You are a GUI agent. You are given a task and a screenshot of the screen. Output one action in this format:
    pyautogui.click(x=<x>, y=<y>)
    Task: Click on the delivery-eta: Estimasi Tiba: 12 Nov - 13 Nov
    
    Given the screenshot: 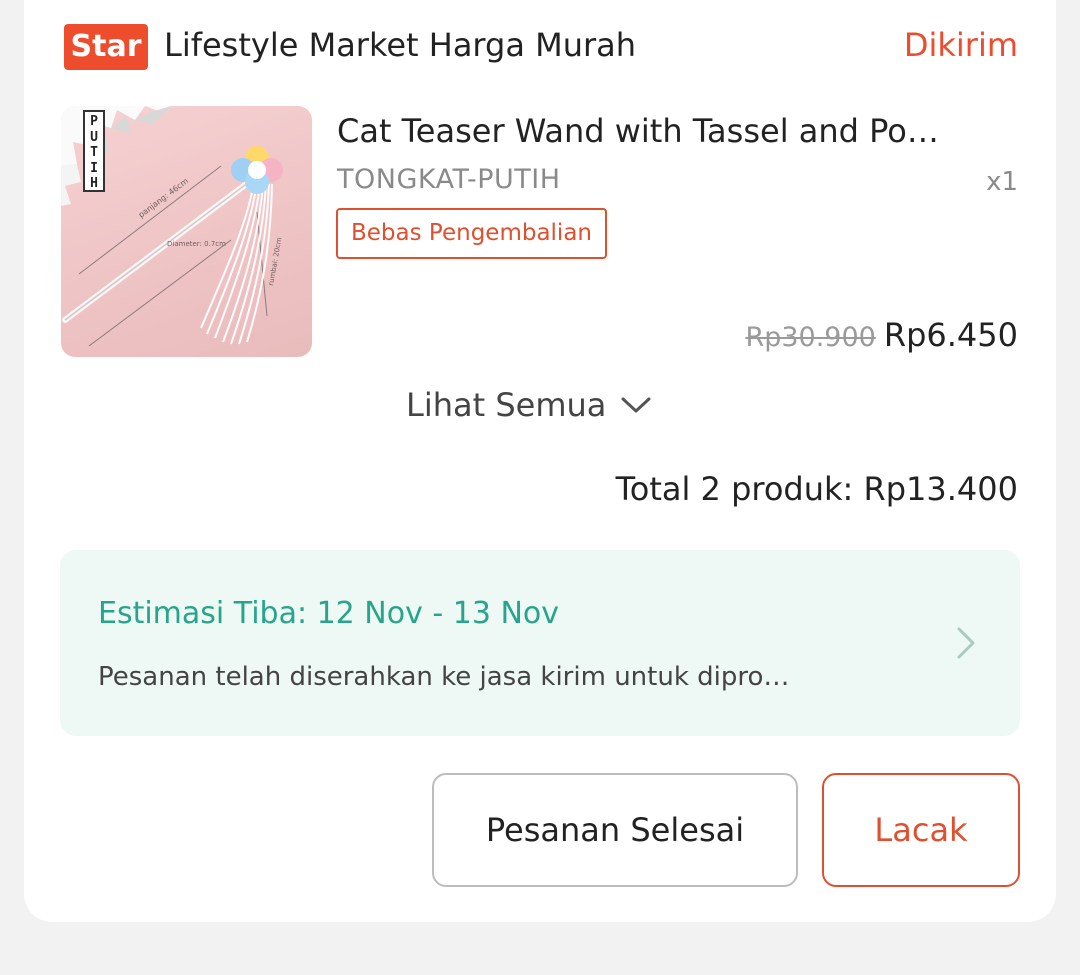 What is the action you would take?
    pyautogui.click(x=329, y=613)
    